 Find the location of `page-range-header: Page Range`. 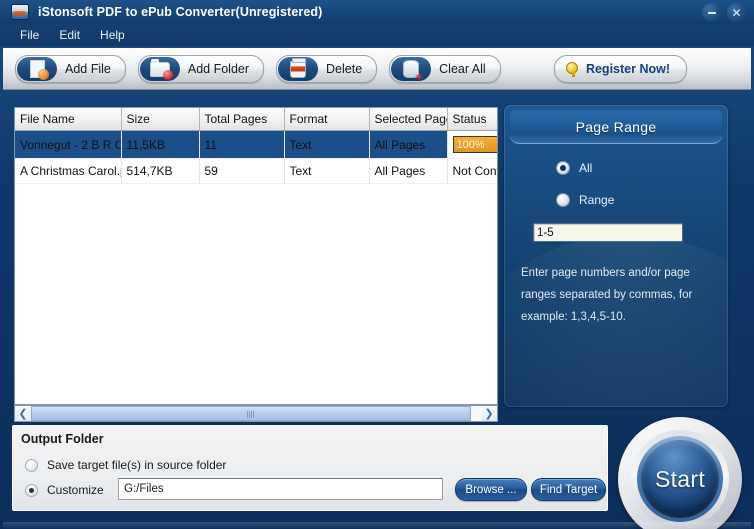

page-range-header: Page Range is located at coordinates (616, 126).